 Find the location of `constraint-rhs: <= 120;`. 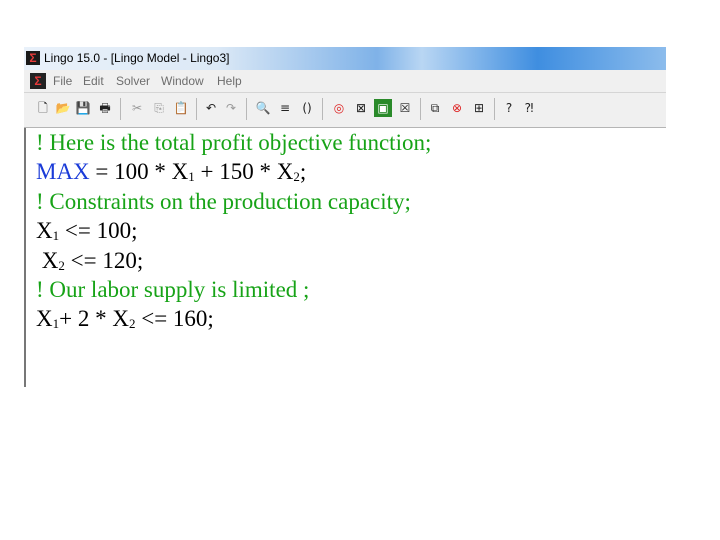

constraint-rhs: <= 120; is located at coordinates (104, 260).